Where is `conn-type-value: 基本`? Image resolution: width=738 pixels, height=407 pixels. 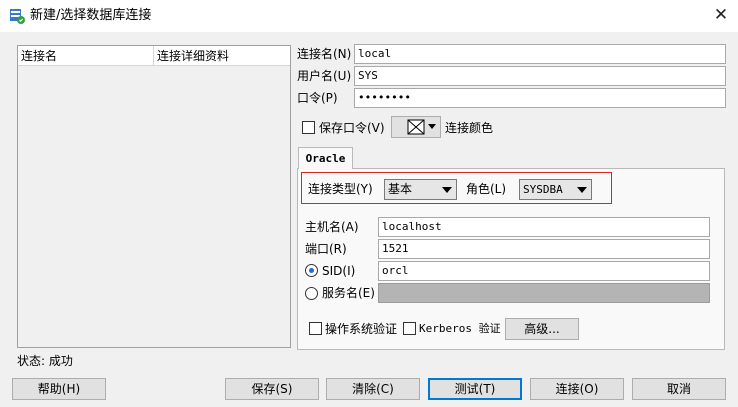
conn-type-value: 基本 is located at coordinates (400, 189).